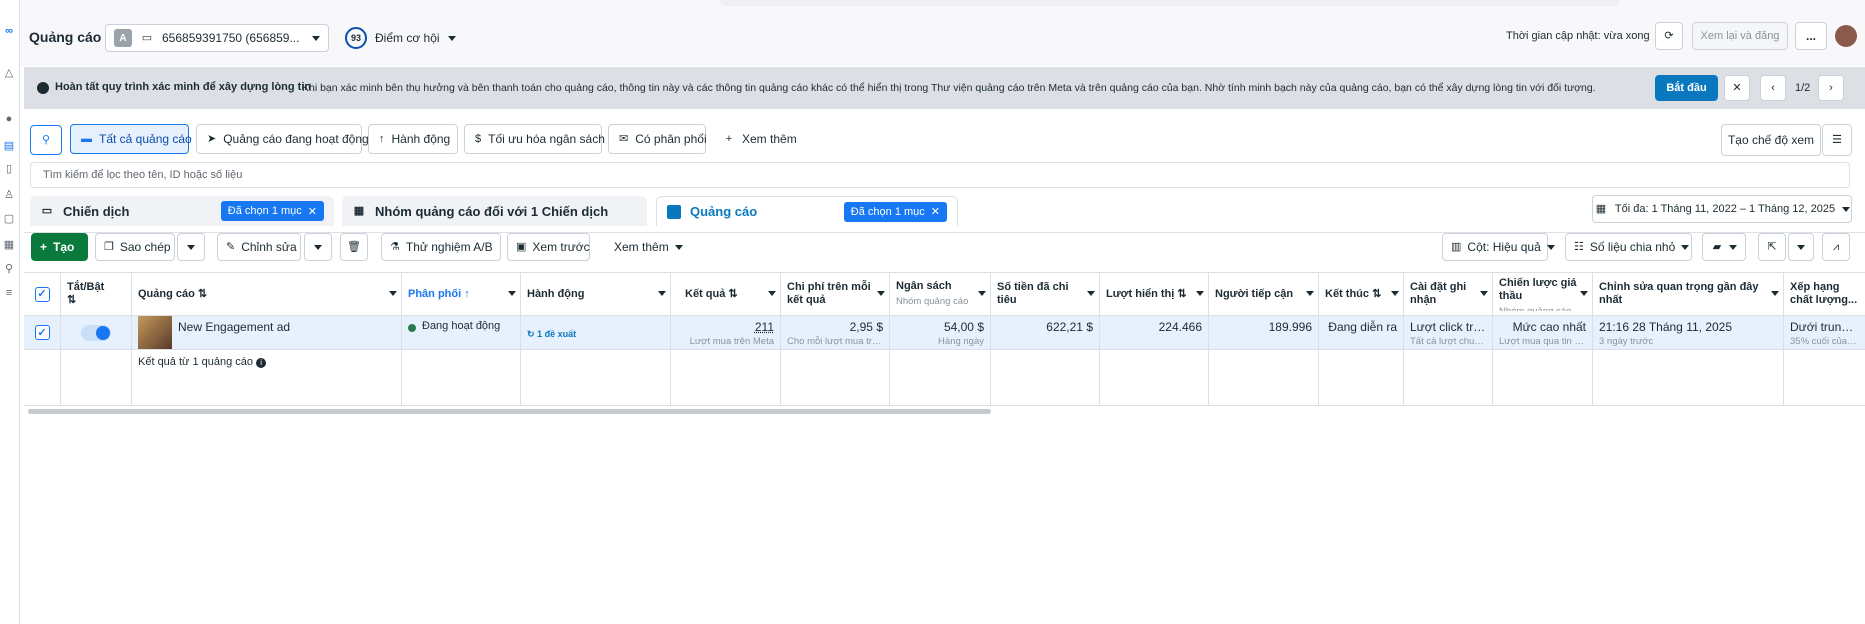  What do you see at coordinates (596, 294) in the screenshot?
I see `header-actions: Hành động` at bounding box center [596, 294].